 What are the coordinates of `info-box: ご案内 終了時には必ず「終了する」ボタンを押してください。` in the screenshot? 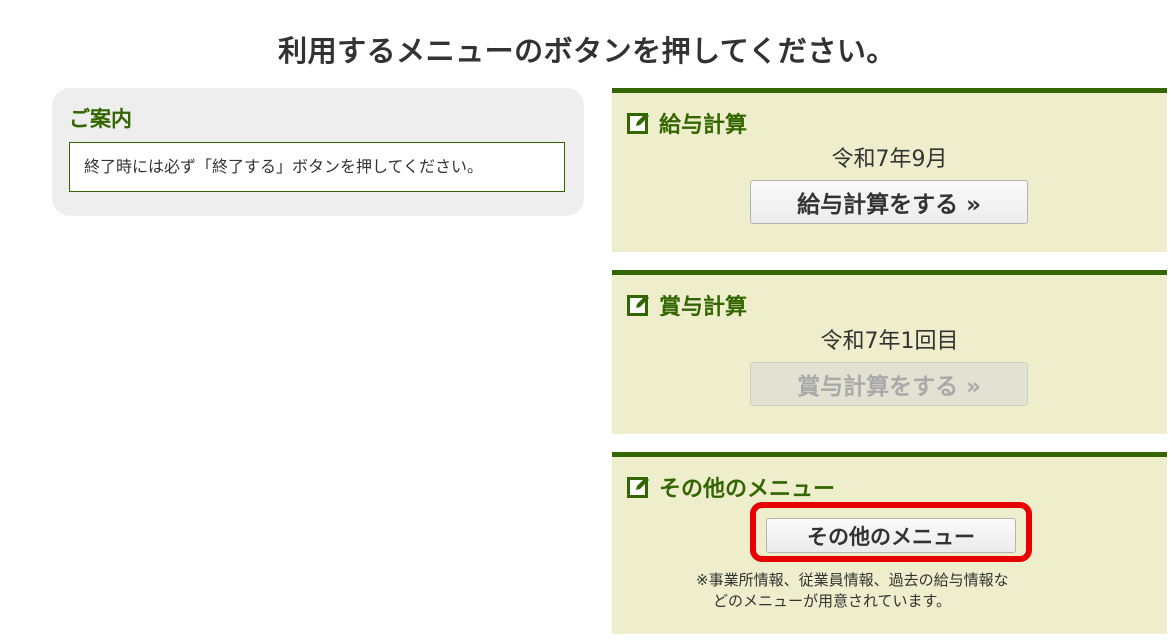 It's located at (318, 152).